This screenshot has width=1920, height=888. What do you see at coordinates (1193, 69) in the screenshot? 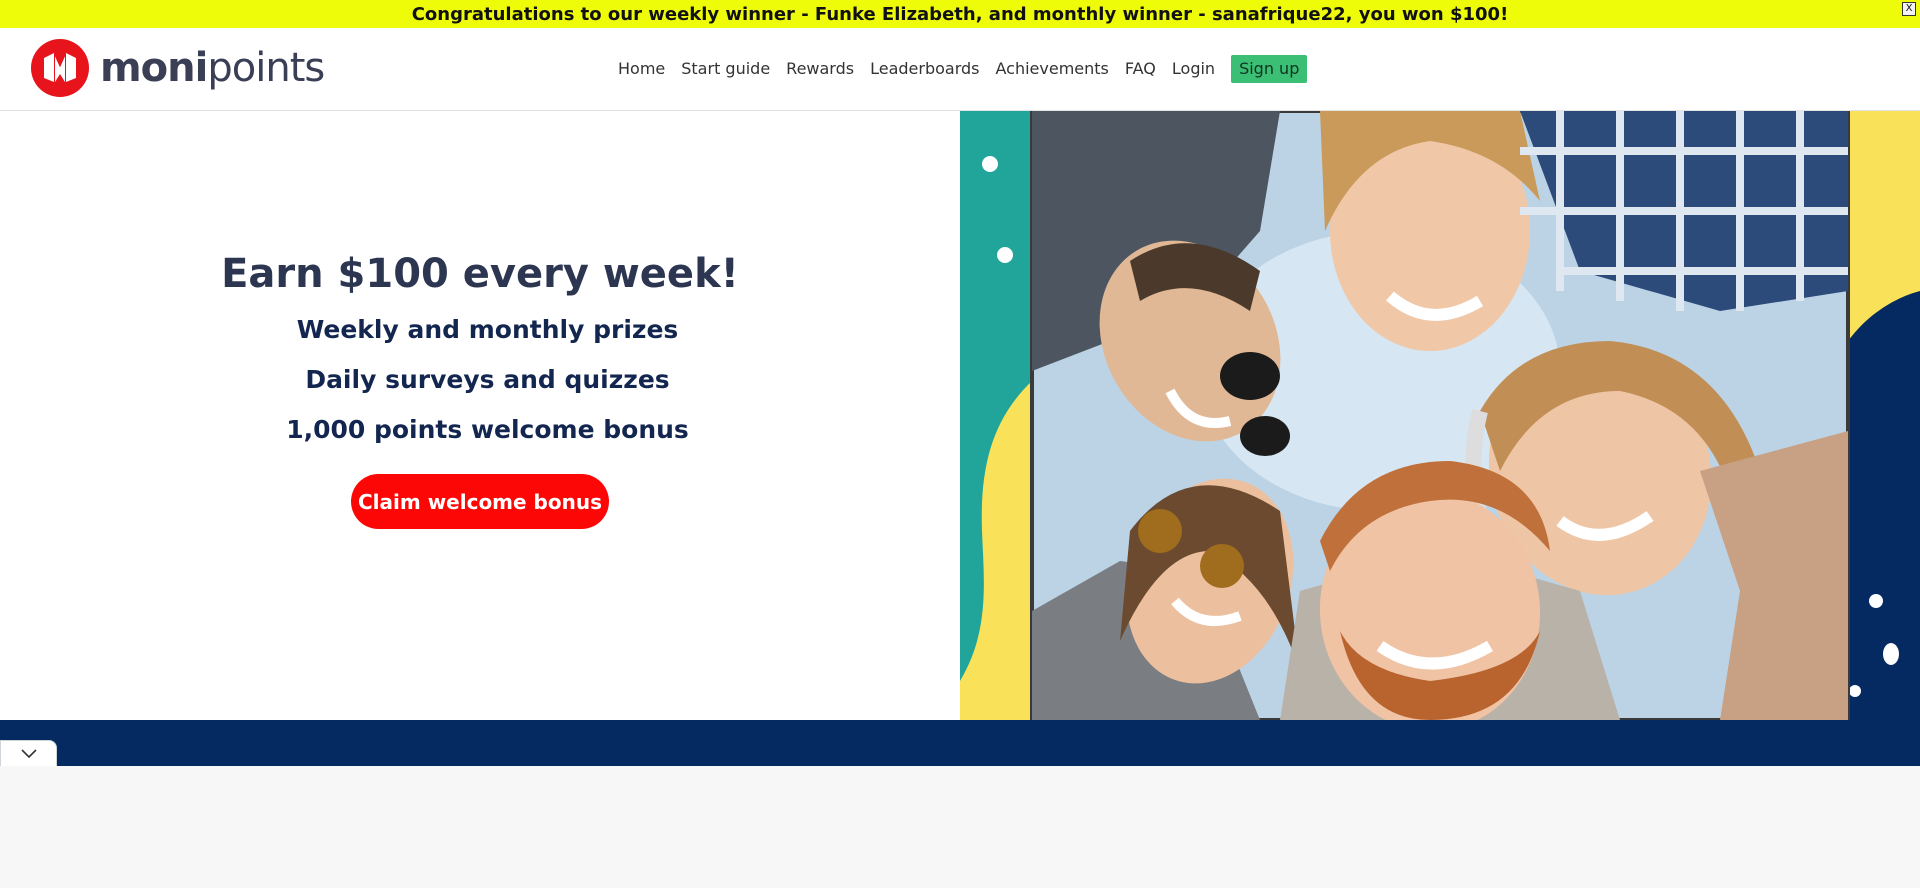
I see `nav-login: Login` at bounding box center [1193, 69].